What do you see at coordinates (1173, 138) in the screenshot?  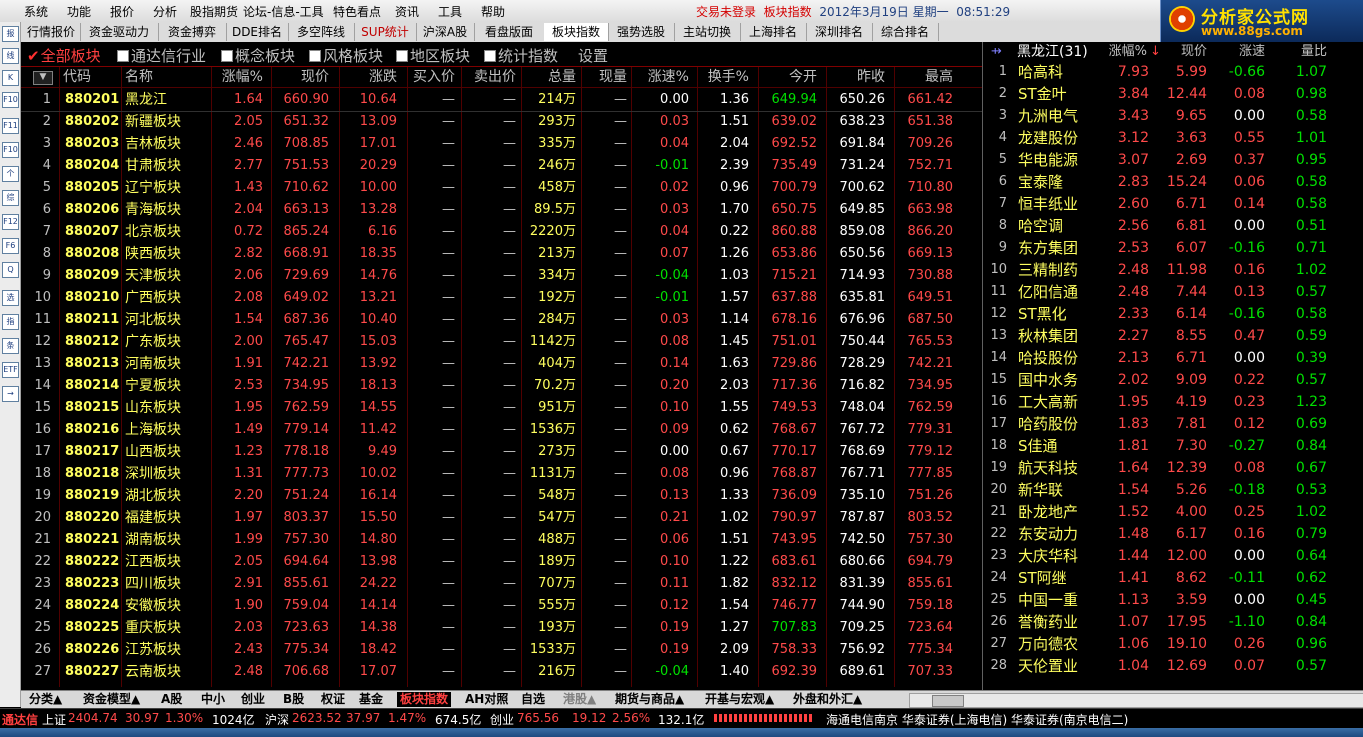 I see `list-item: 4 龙建股份 3.12 3.63 0.55 1.01` at bounding box center [1173, 138].